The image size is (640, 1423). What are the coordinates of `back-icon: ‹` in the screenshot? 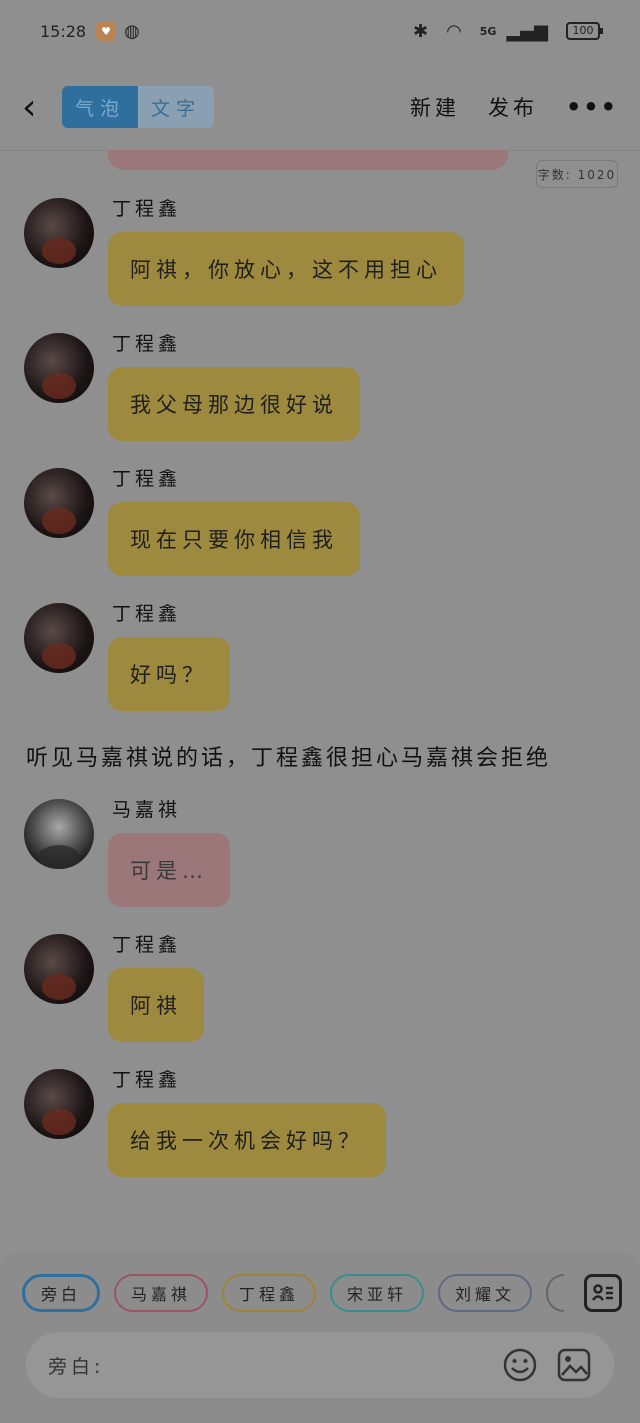 It's located at (42, 107).